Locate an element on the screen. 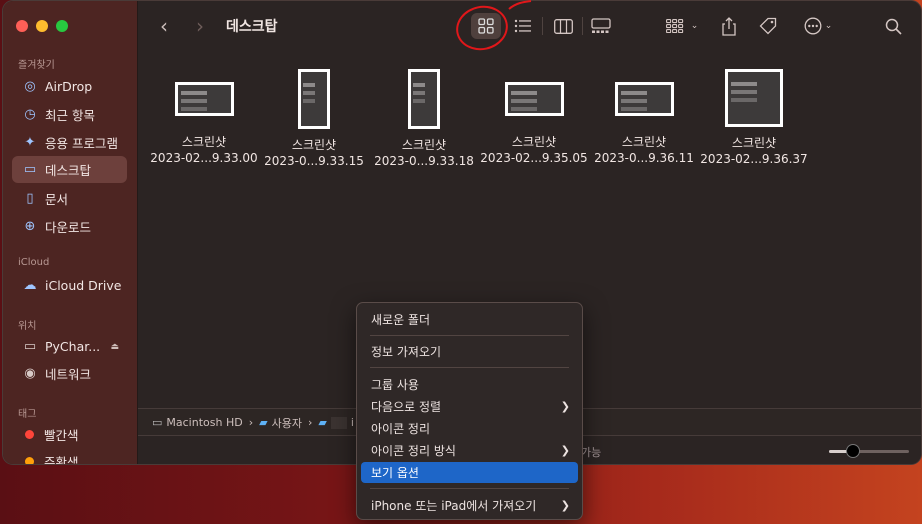  file-date: 2023-0...9.36.11 is located at coordinates (644, 158).